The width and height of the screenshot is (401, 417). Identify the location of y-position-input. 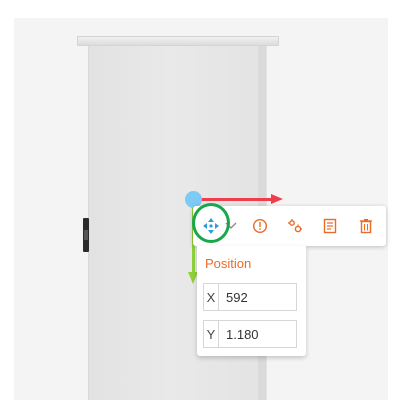
(257, 334).